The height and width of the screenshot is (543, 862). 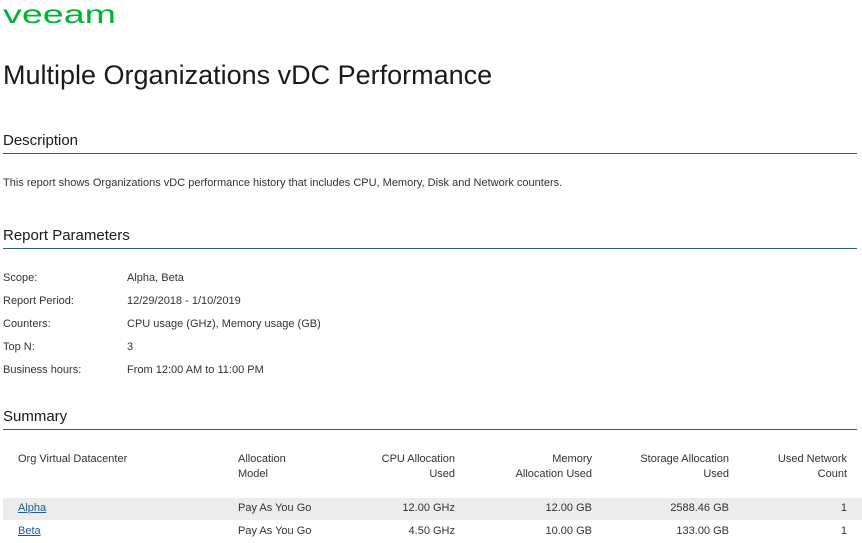 What do you see at coordinates (428, 508) in the screenshot?
I see `cpu-allocation-cell: 12.00 GHz` at bounding box center [428, 508].